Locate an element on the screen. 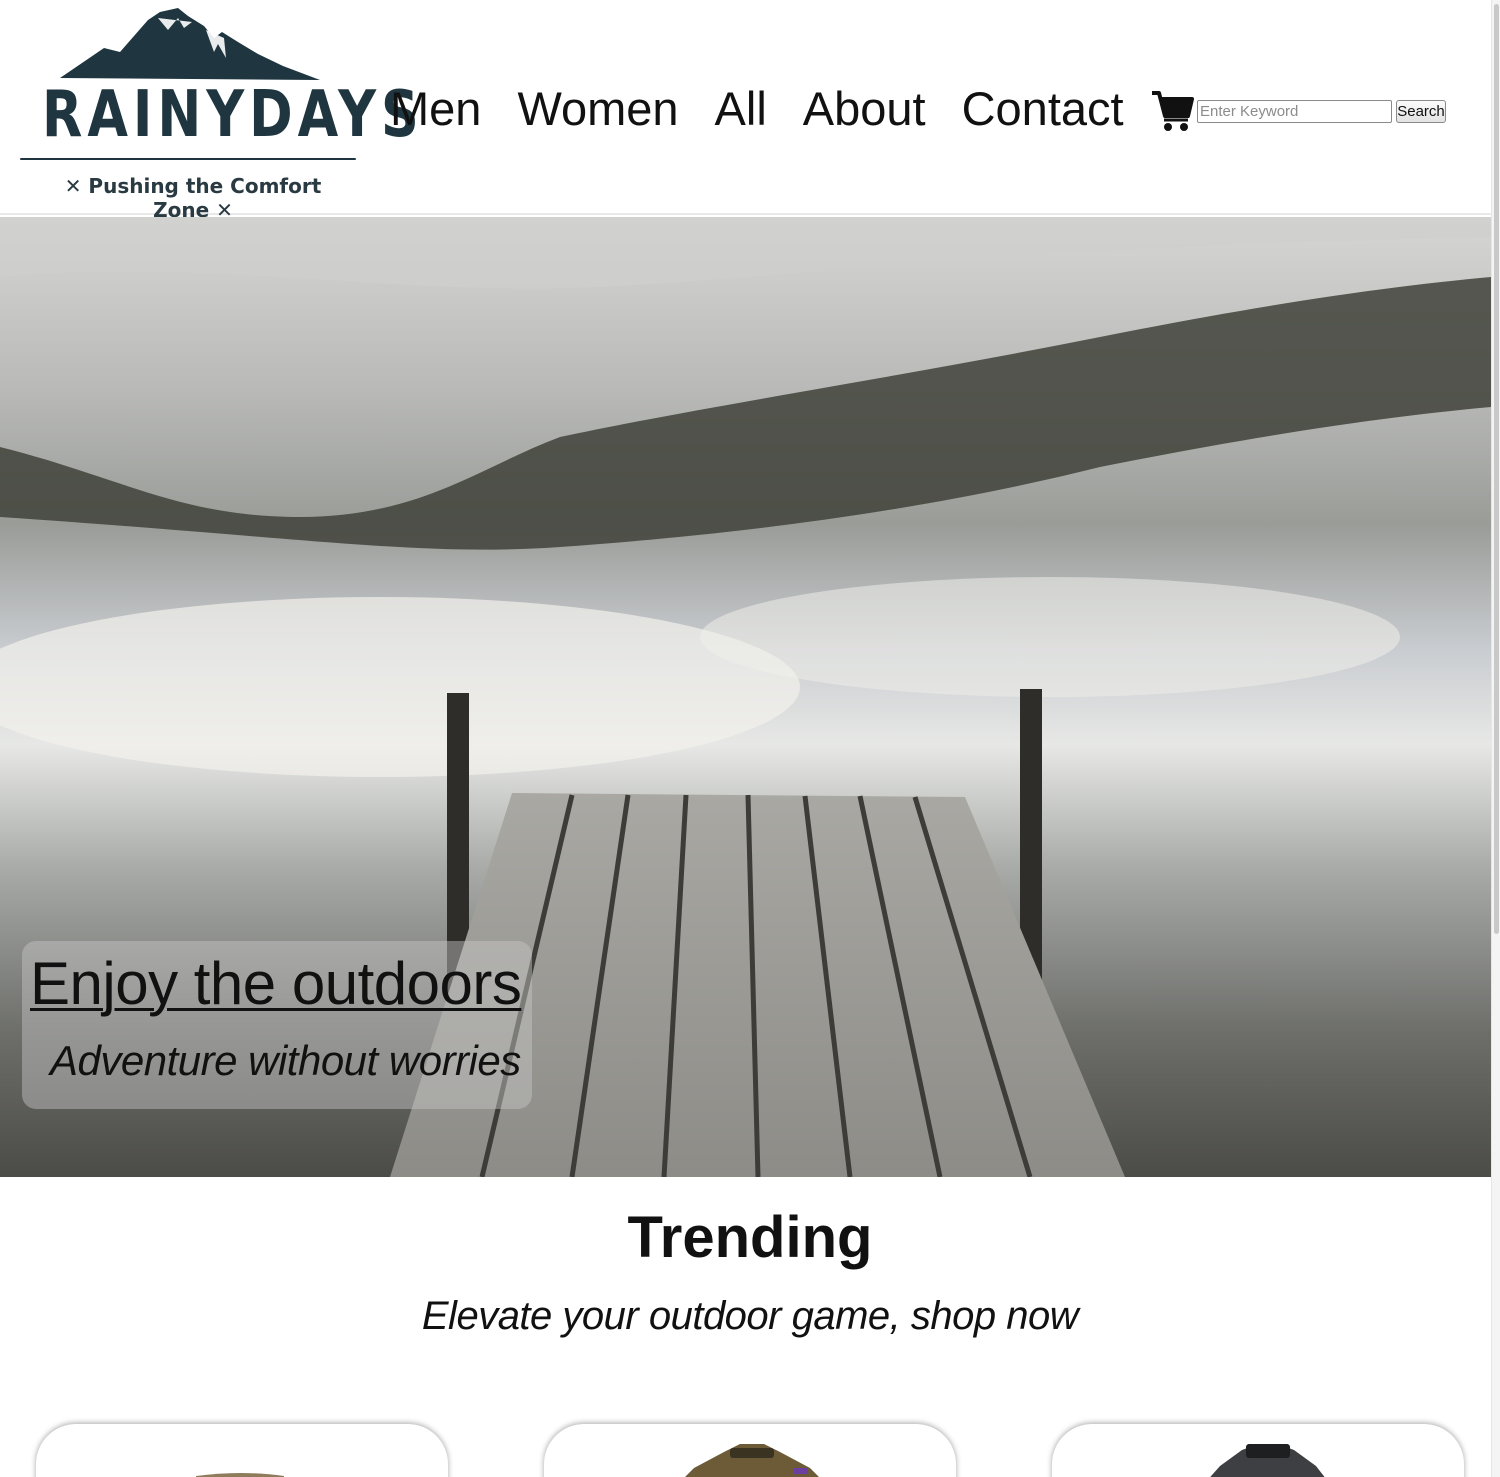 The width and height of the screenshot is (1500, 1477). nav-link-contact: Contact is located at coordinates (1043, 109).